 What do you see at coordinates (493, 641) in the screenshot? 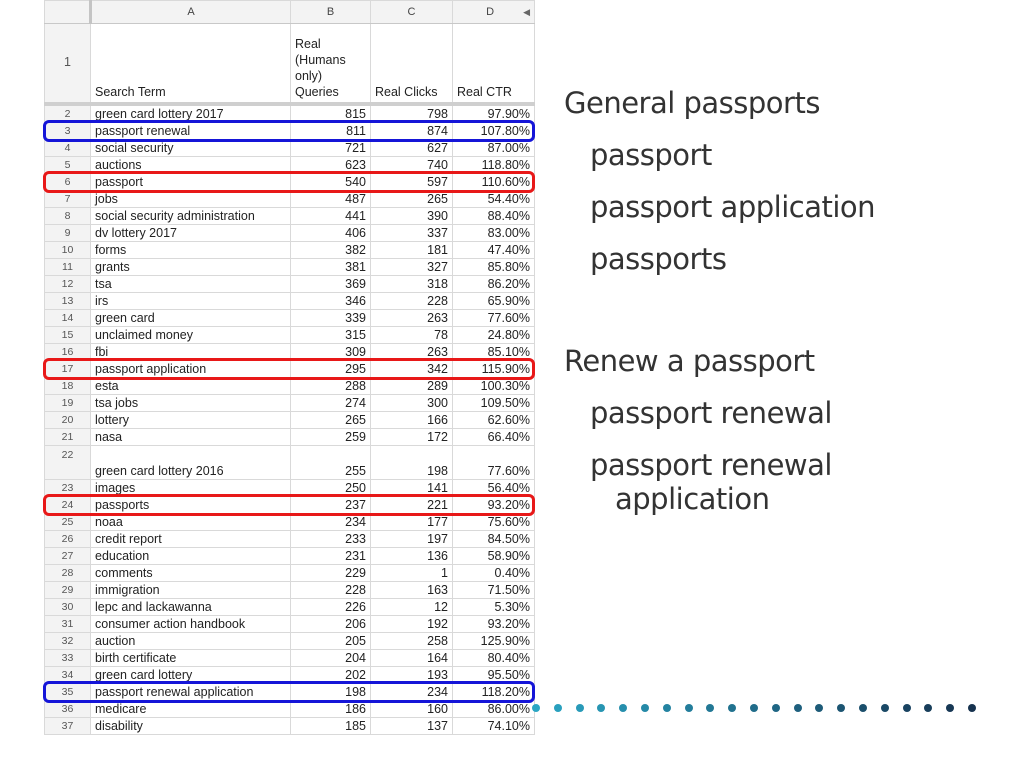
I see `cell-ctr: 125.90%` at bounding box center [493, 641].